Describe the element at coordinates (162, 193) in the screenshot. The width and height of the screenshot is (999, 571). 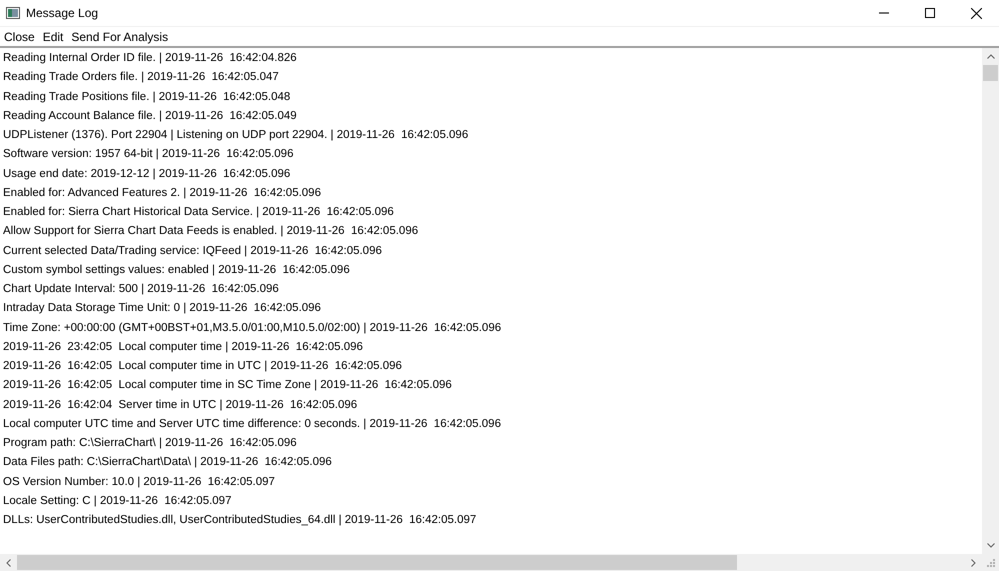
I see `log-line: Enabled for: Advanced Features 2. | 2019-11-26 16:42:05.096` at that location.